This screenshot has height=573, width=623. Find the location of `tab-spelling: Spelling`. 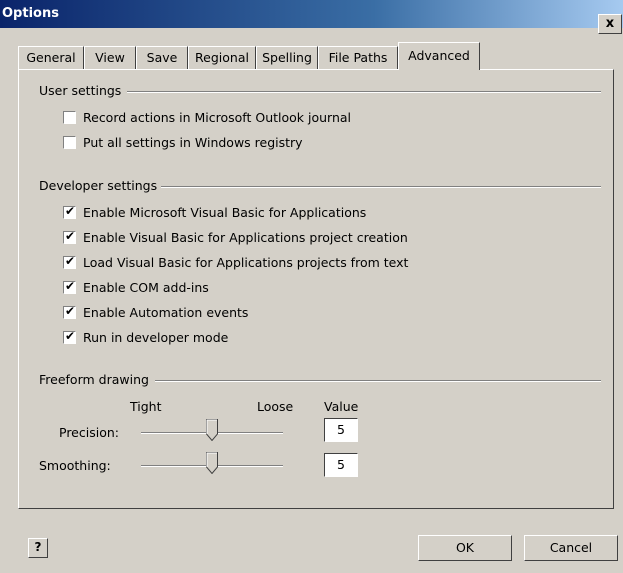

tab-spelling: Spelling is located at coordinates (287, 57).